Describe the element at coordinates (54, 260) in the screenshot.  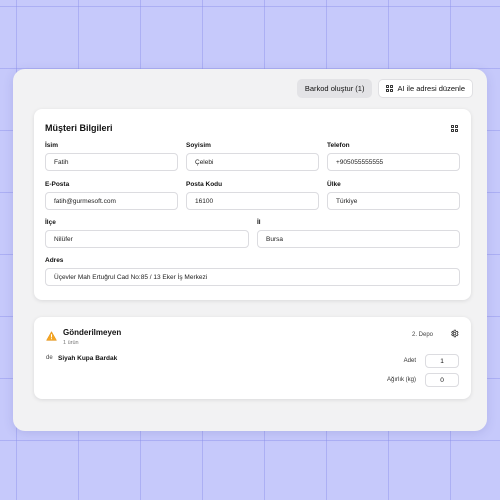
I see `address-label: Adres` at that location.